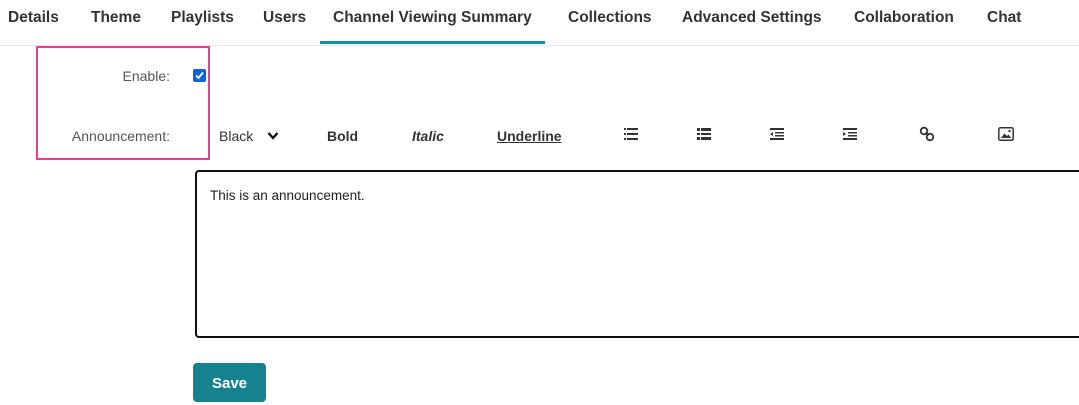  What do you see at coordinates (229, 382) in the screenshot?
I see `save-button: Save` at bounding box center [229, 382].